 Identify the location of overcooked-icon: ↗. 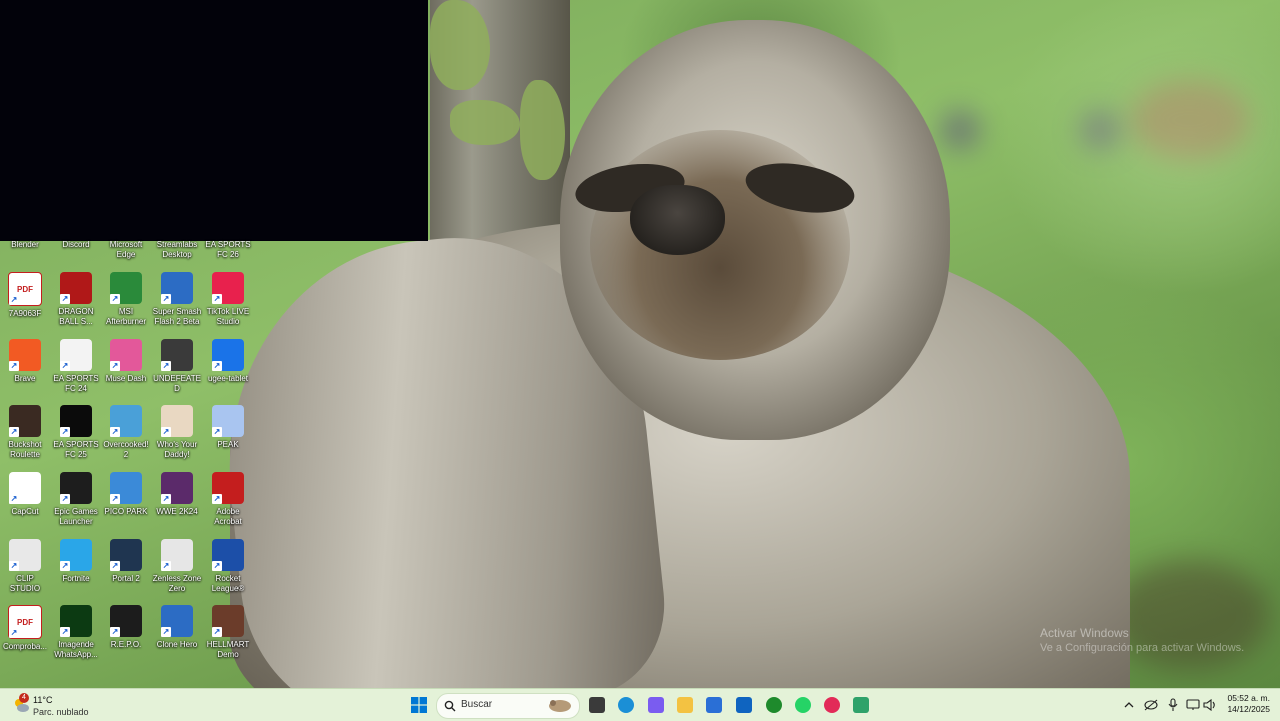
(126, 421).